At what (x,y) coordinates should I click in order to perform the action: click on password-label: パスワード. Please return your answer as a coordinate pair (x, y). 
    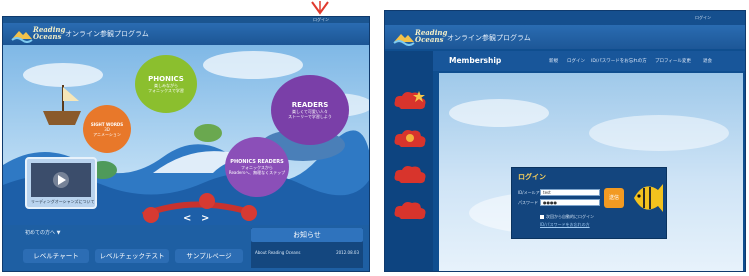
    Looking at the image, I should click on (528, 202).